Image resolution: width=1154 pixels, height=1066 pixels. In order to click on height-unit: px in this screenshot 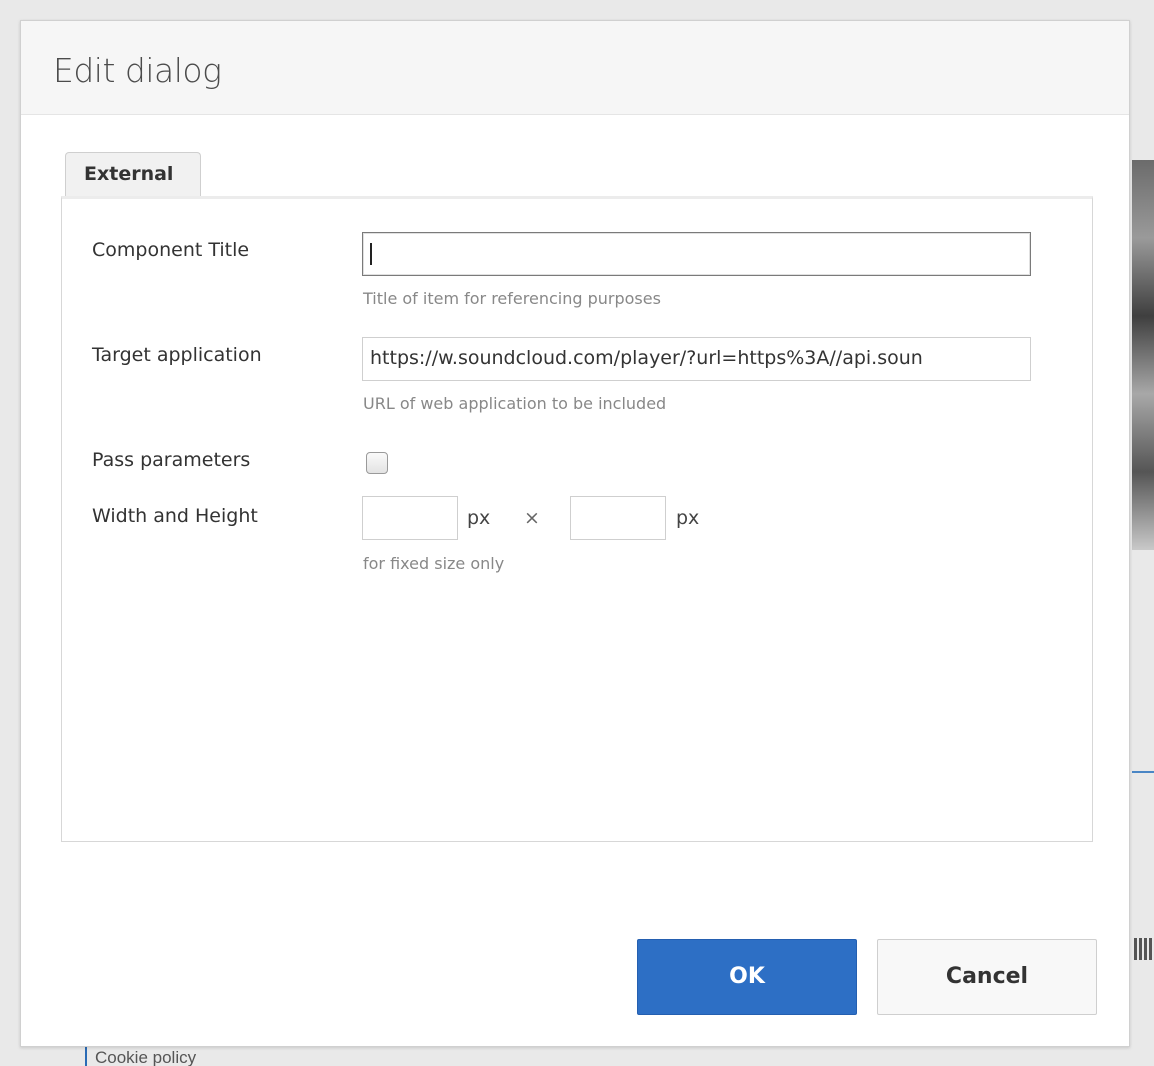, I will do `click(688, 518)`.